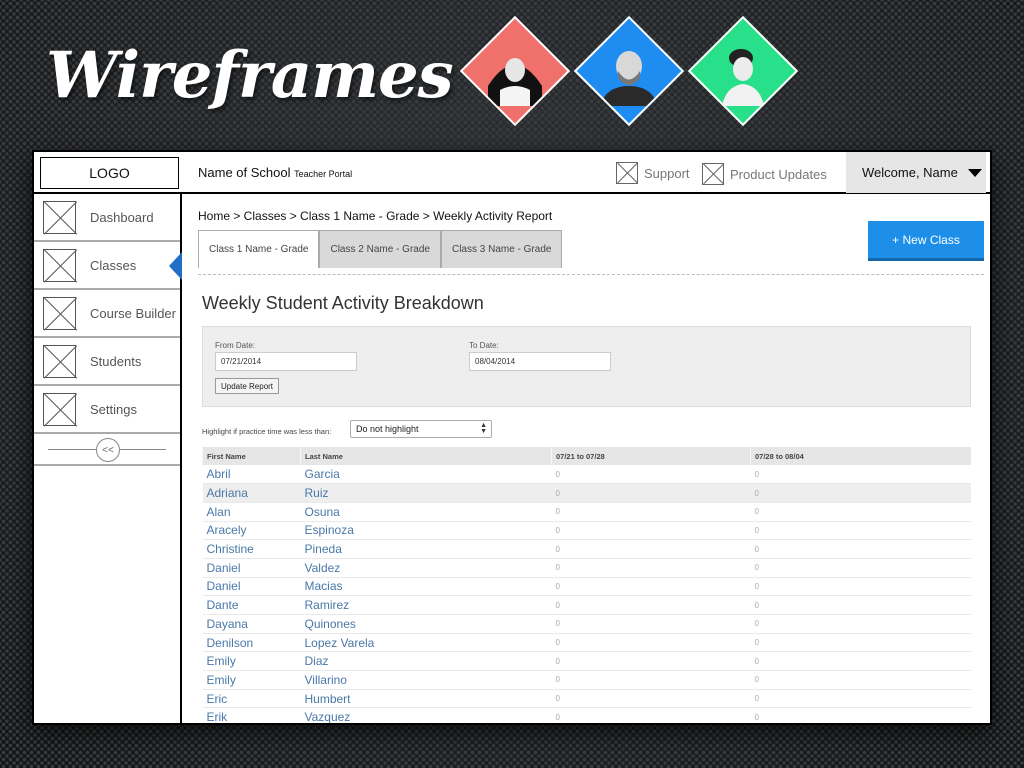 This screenshot has height=768, width=1024. I want to click on table-row: Christine Pineda 0 0, so click(586, 549).